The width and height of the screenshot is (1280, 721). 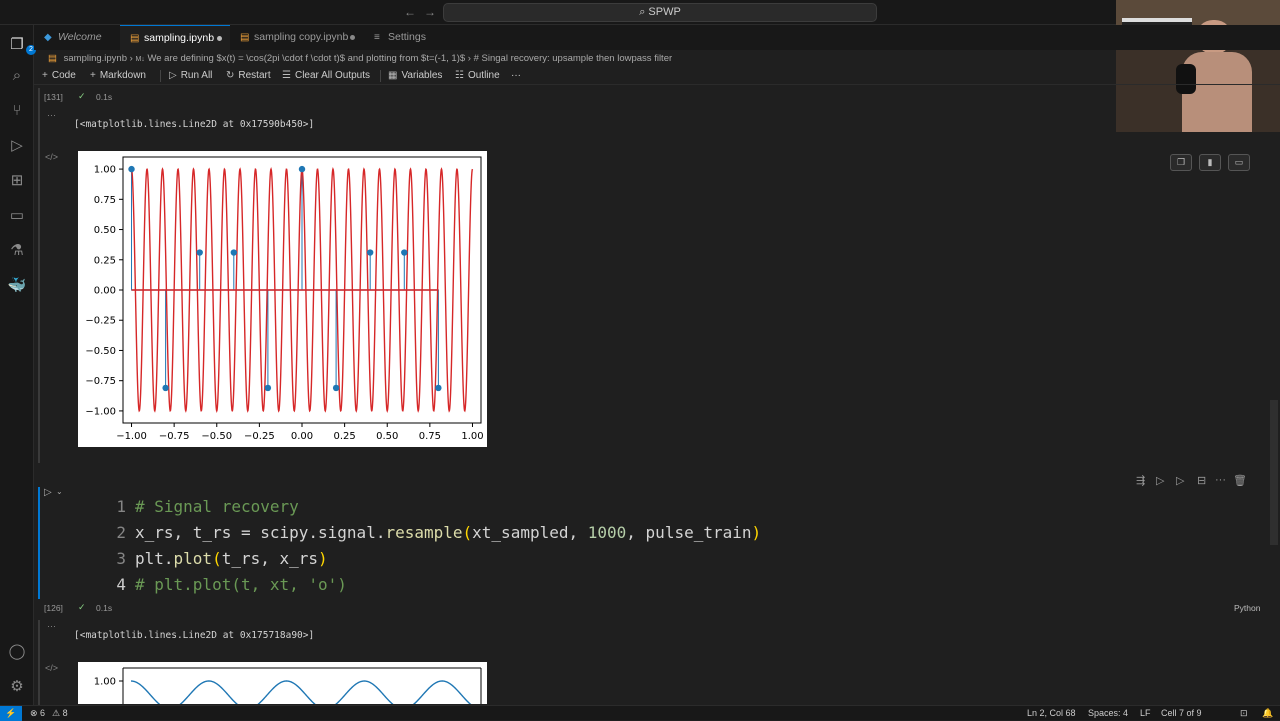 I want to click on errors-count: ⊗ 6, so click(x=37, y=713).